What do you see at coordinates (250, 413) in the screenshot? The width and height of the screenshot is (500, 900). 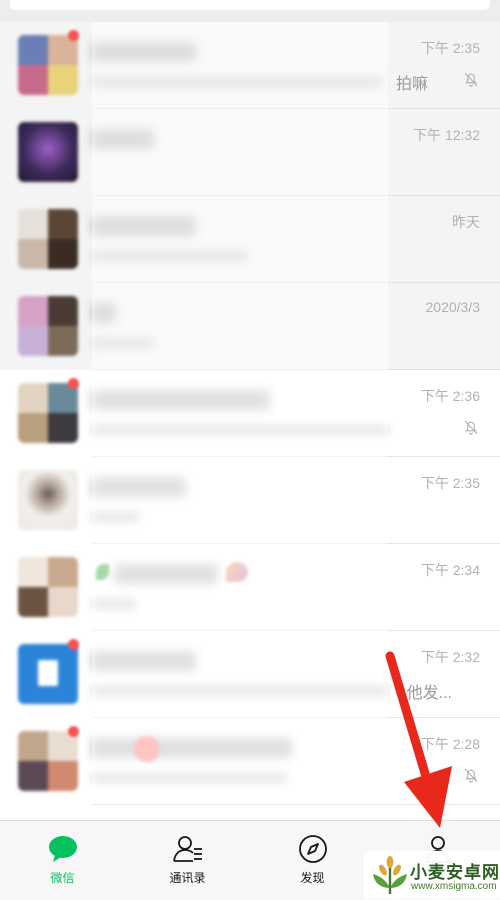 I see `chat-row: 下午 2:36` at bounding box center [250, 413].